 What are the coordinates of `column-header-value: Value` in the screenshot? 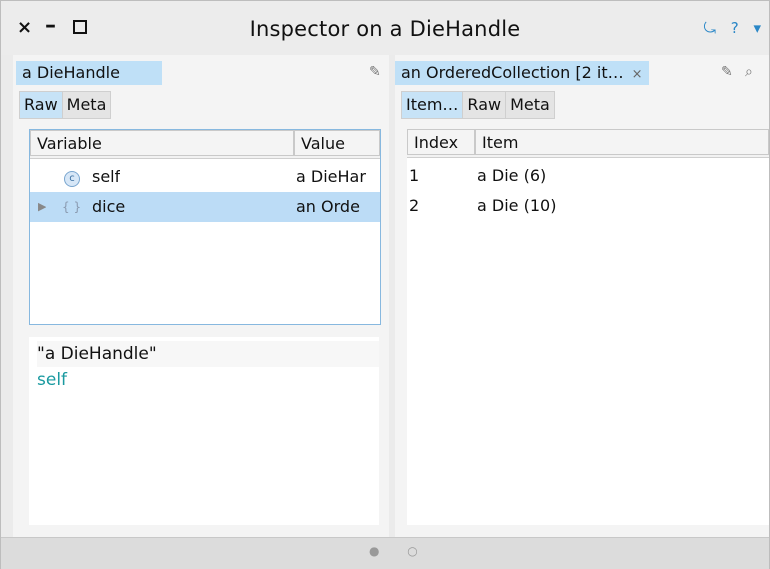 It's located at (337, 143).